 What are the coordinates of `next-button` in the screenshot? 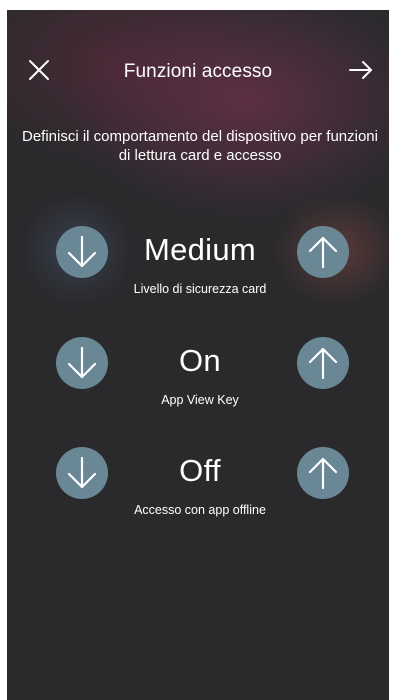 It's located at (361, 70).